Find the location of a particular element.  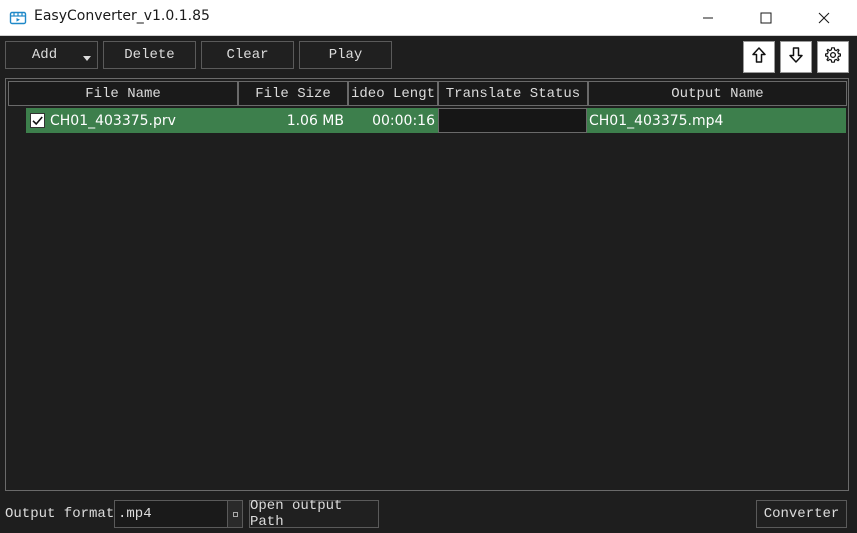

checkmark-icon is located at coordinates (37, 121).